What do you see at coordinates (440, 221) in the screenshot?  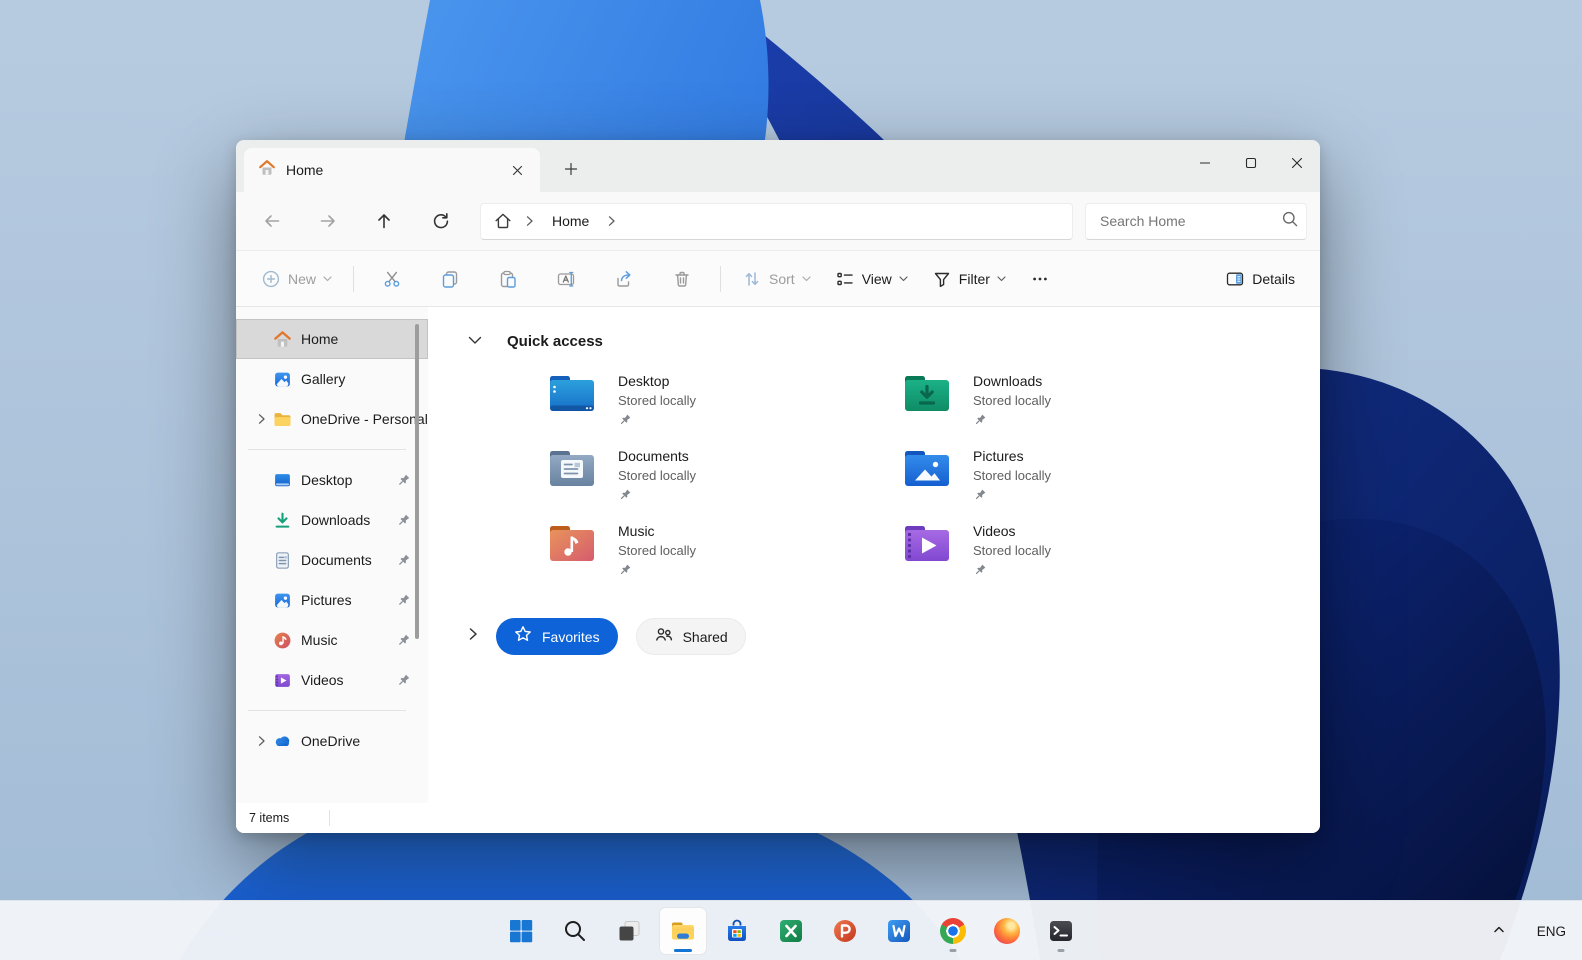 I see `refresh-icon` at bounding box center [440, 221].